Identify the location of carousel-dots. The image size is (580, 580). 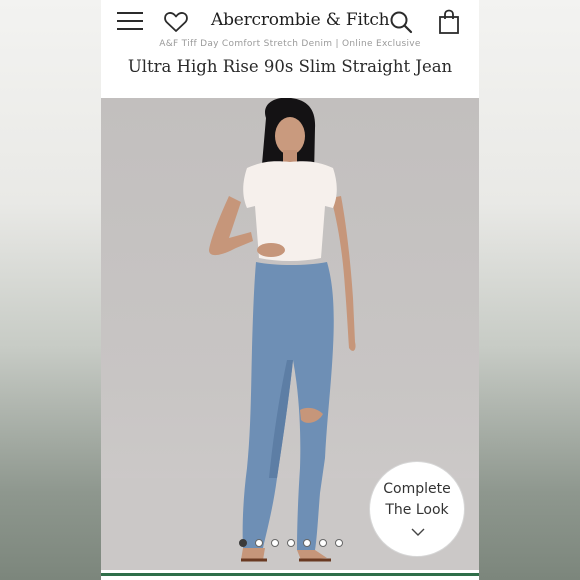
(294, 544).